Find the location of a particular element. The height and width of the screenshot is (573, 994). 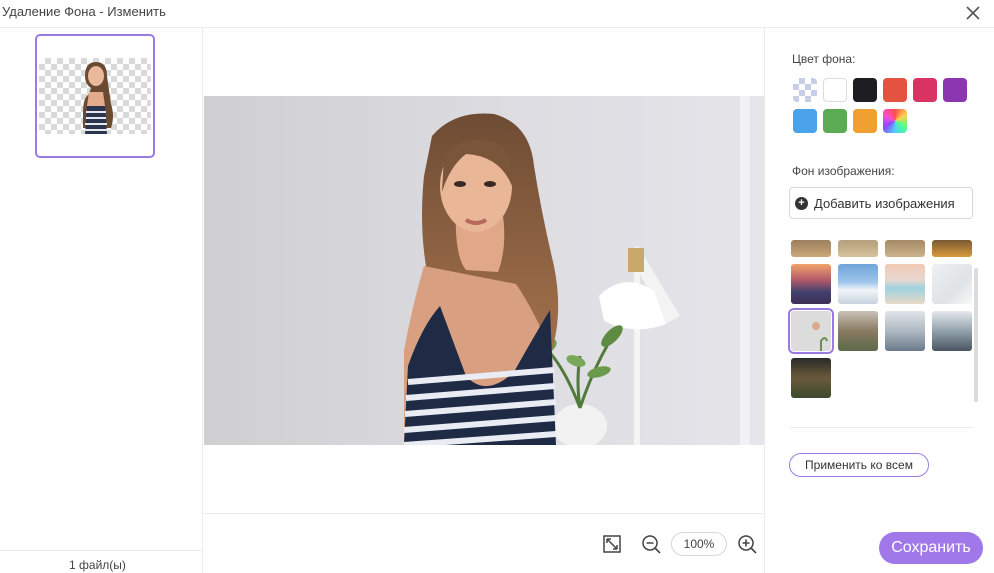

add-image-button: + Добавить изображения is located at coordinates (881, 203).